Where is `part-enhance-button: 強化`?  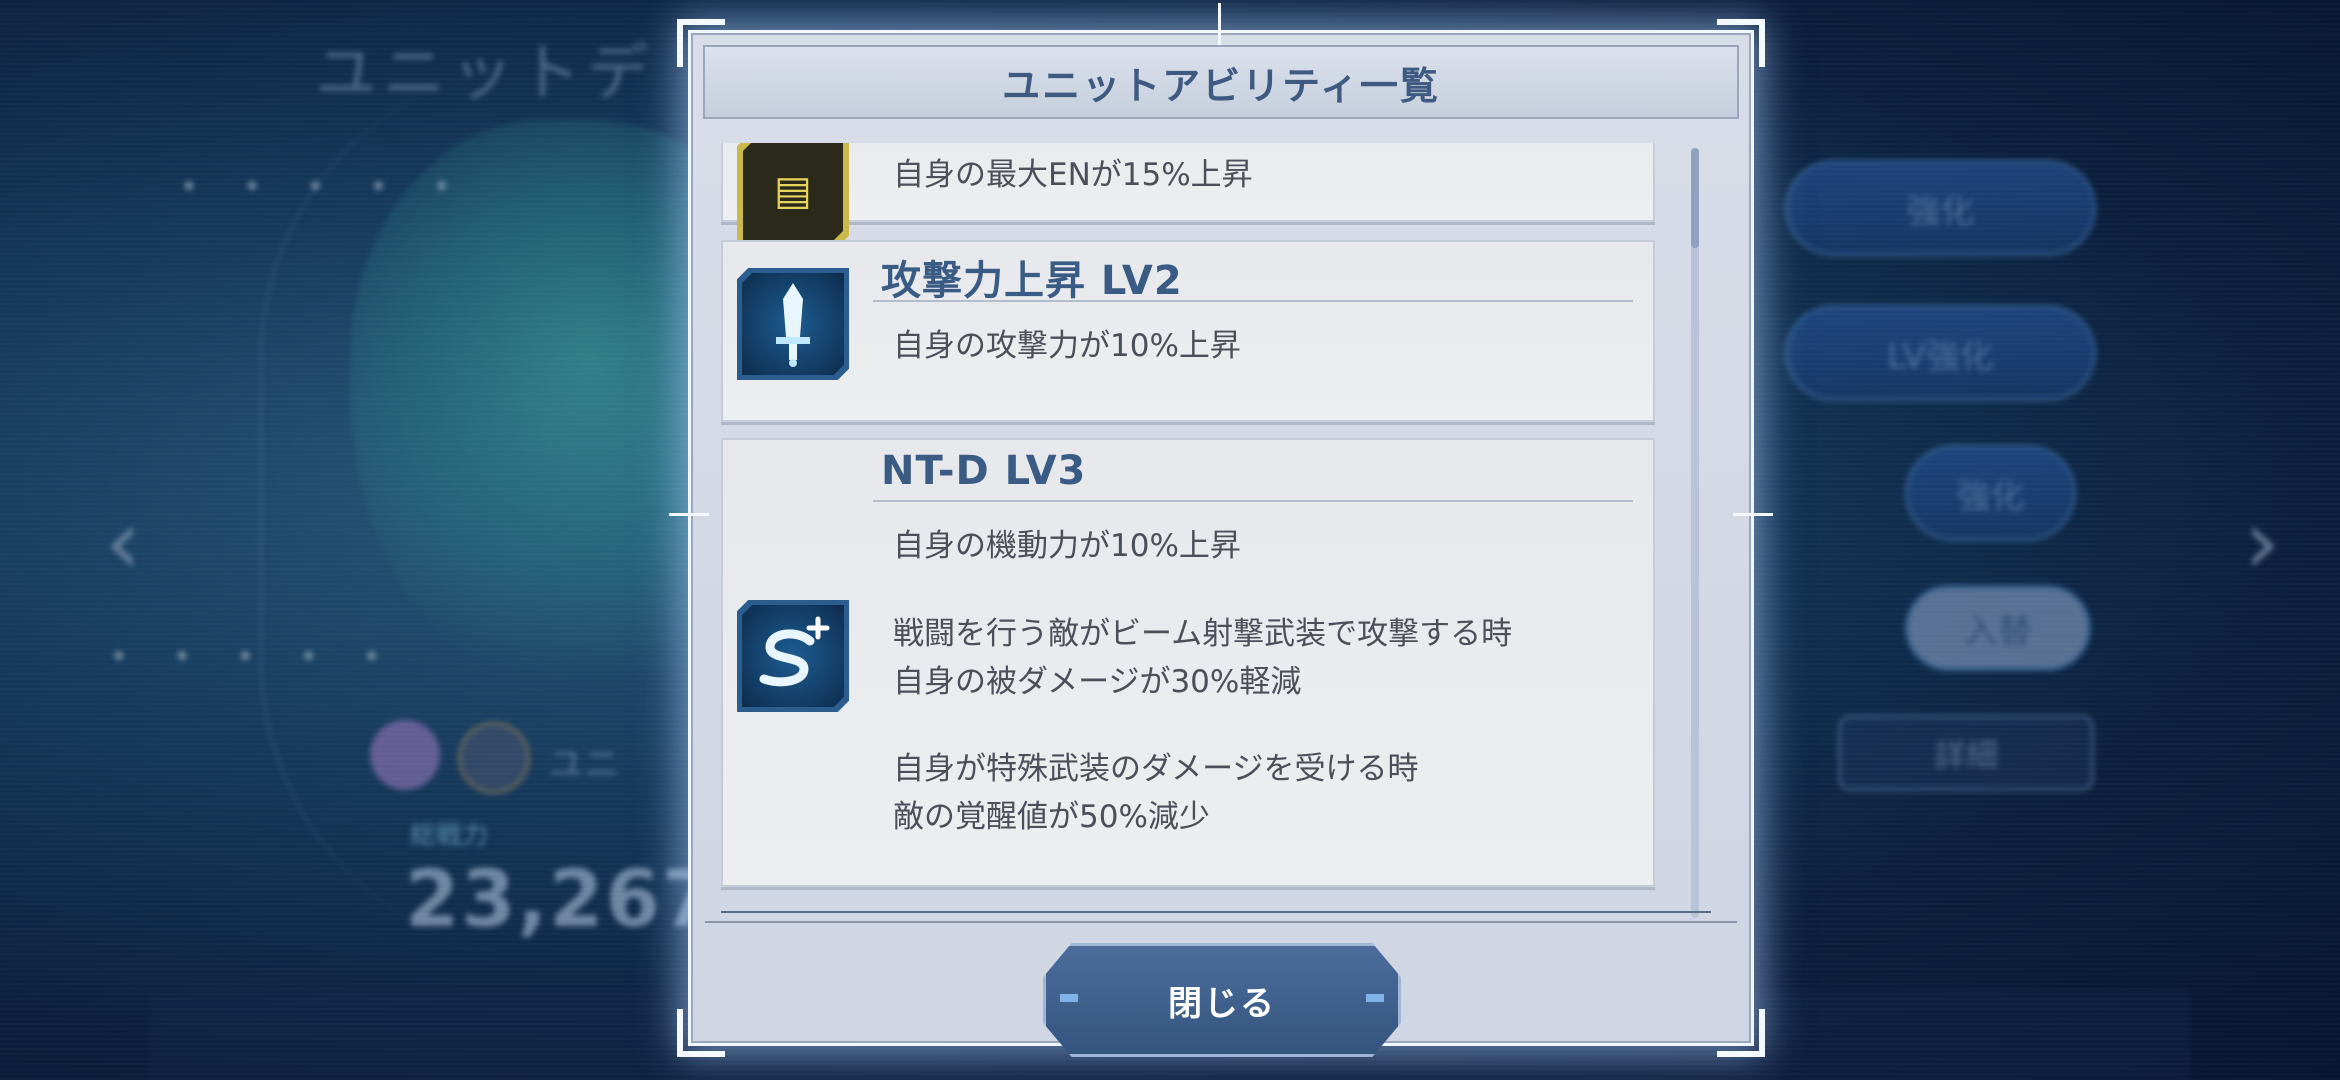
part-enhance-button: 強化 is located at coordinates (1990, 493).